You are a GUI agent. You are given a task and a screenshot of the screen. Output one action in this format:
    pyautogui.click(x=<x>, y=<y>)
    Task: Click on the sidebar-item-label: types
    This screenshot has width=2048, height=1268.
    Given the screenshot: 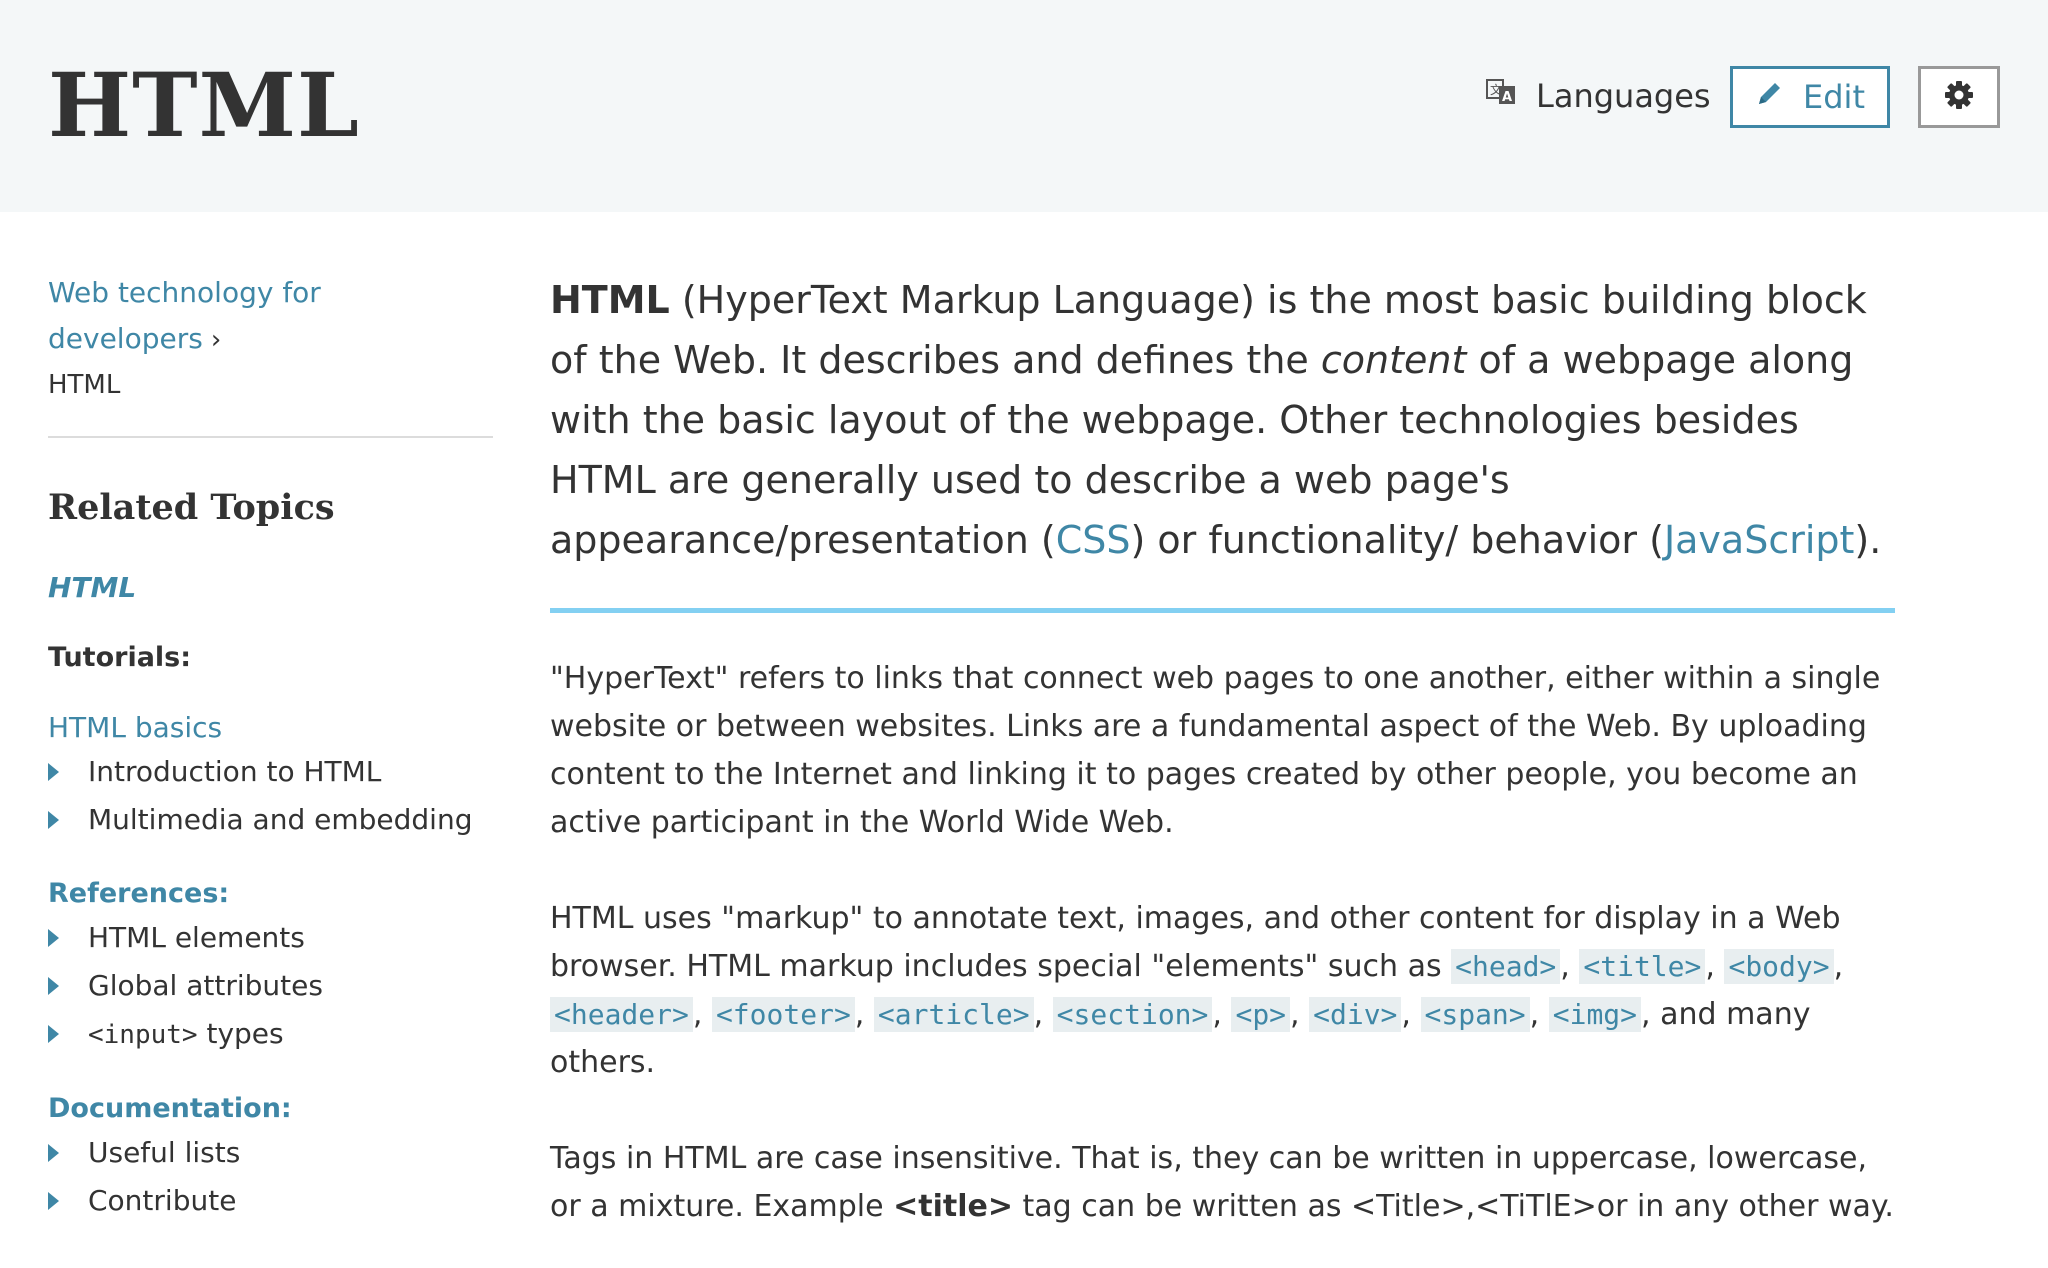 What is the action you would take?
    pyautogui.click(x=240, y=1033)
    